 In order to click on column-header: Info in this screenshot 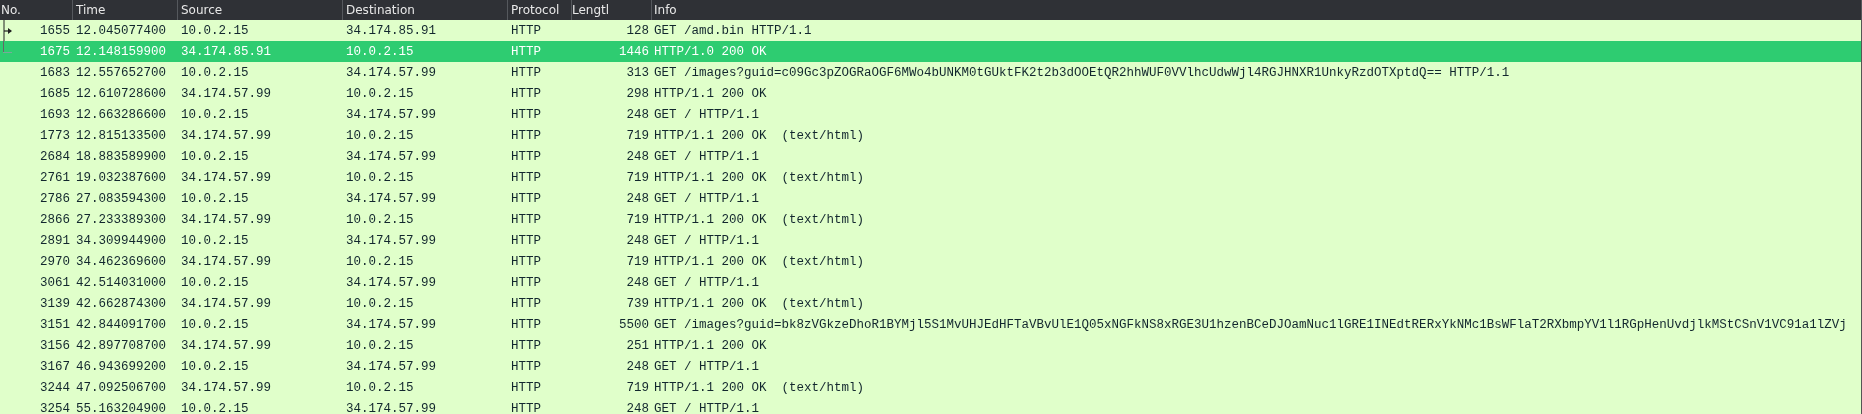, I will do `click(1257, 10)`.